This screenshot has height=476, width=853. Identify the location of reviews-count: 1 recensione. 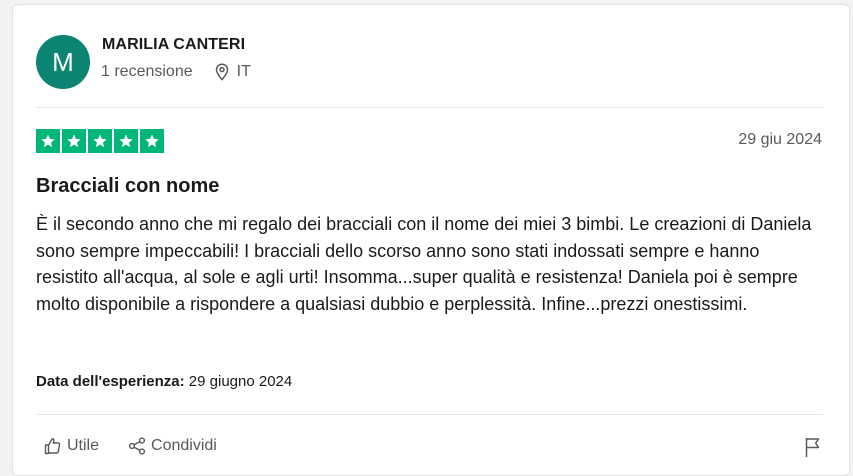
(147, 71).